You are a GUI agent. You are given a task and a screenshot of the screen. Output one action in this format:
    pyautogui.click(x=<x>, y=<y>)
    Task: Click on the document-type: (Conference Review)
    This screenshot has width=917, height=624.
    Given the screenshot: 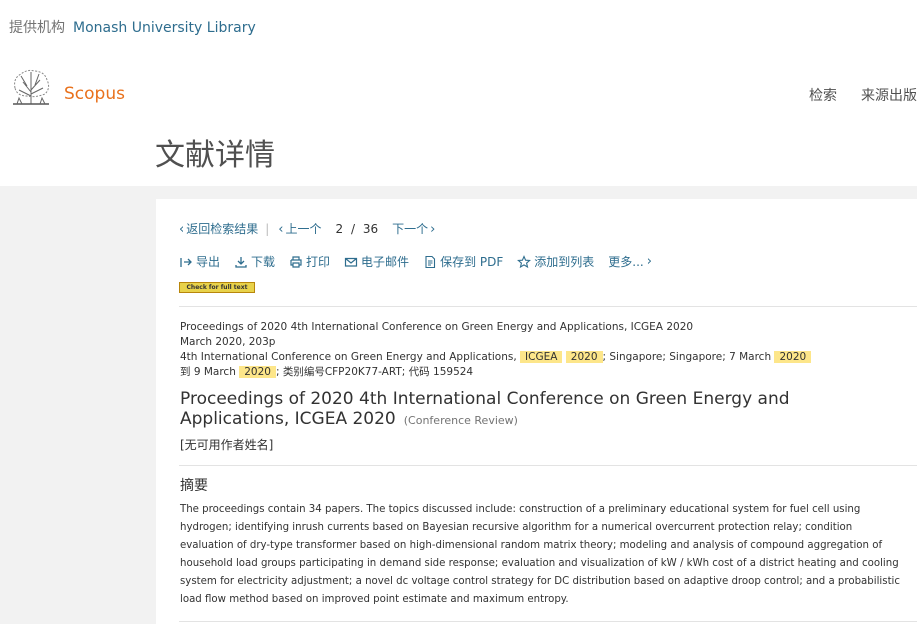 What is the action you would take?
    pyautogui.click(x=460, y=420)
    